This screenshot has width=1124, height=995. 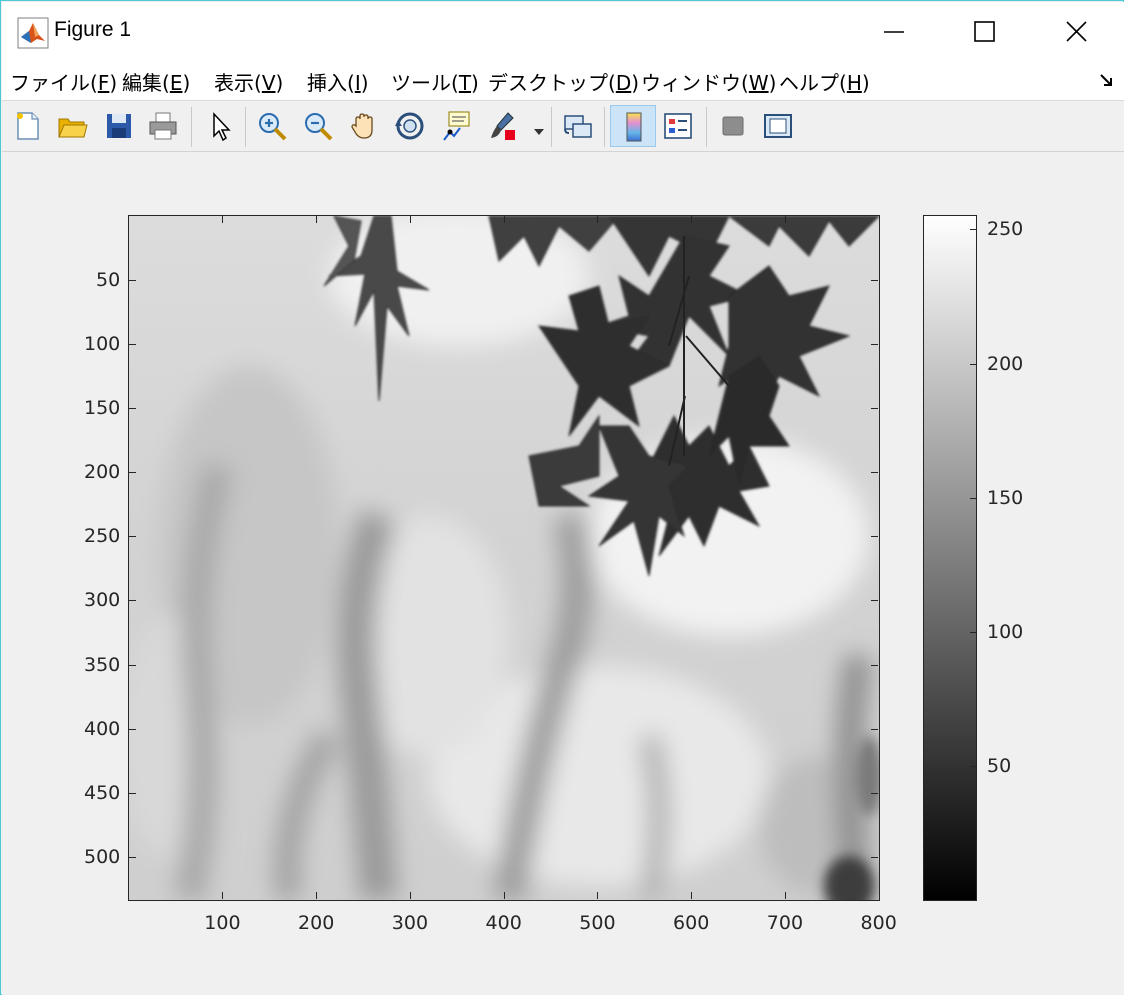 I want to click on minimize-button, so click(x=894, y=32).